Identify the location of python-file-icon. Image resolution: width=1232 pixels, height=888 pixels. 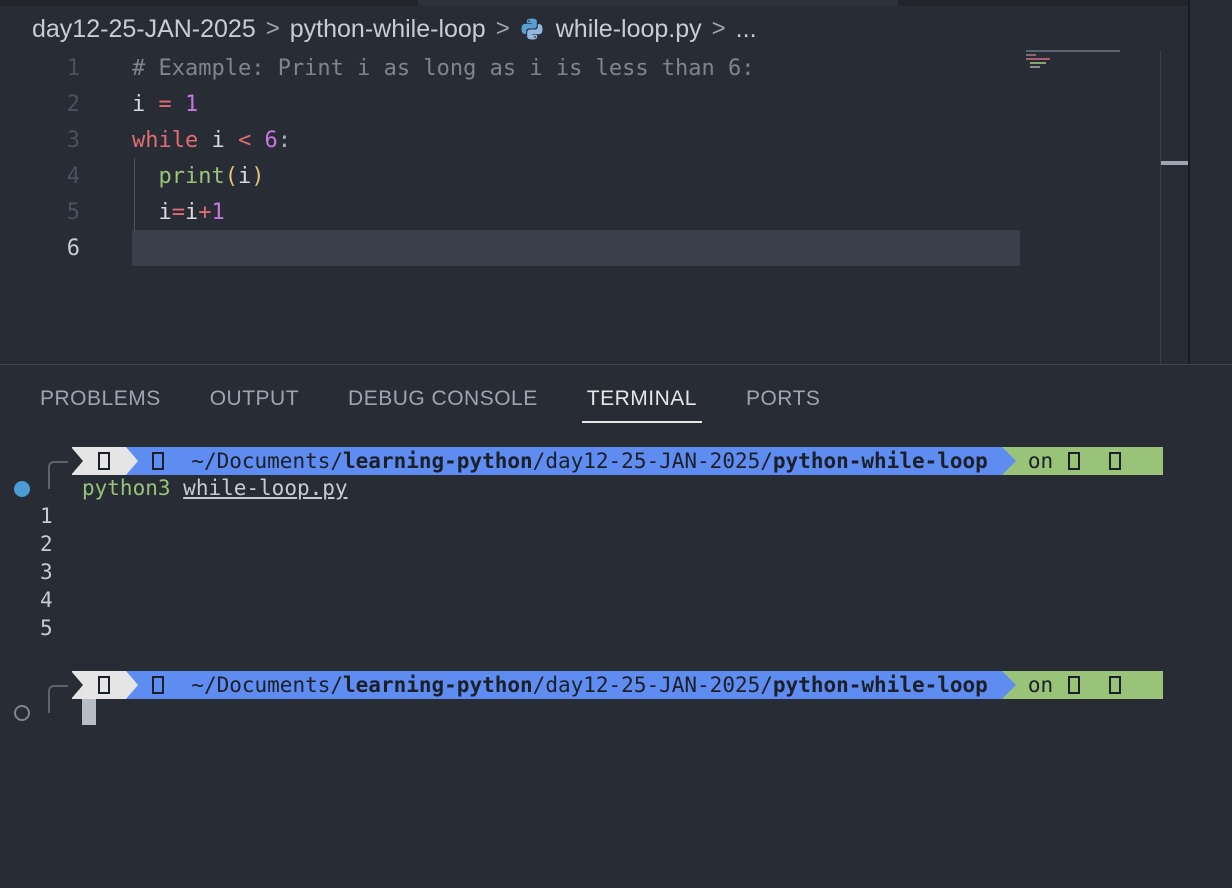
(532, 29).